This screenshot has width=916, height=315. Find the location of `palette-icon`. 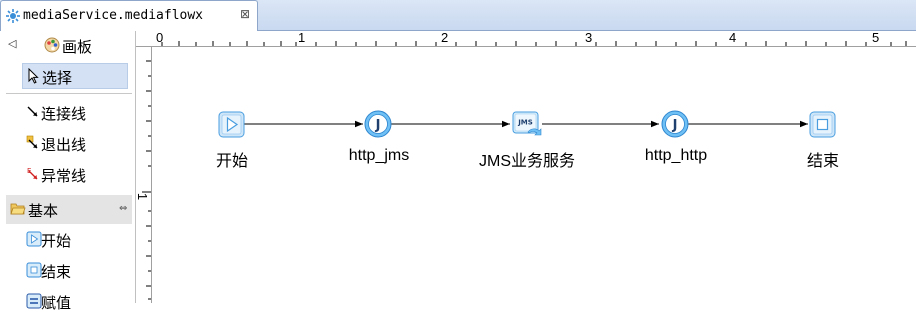

palette-icon is located at coordinates (52, 45).